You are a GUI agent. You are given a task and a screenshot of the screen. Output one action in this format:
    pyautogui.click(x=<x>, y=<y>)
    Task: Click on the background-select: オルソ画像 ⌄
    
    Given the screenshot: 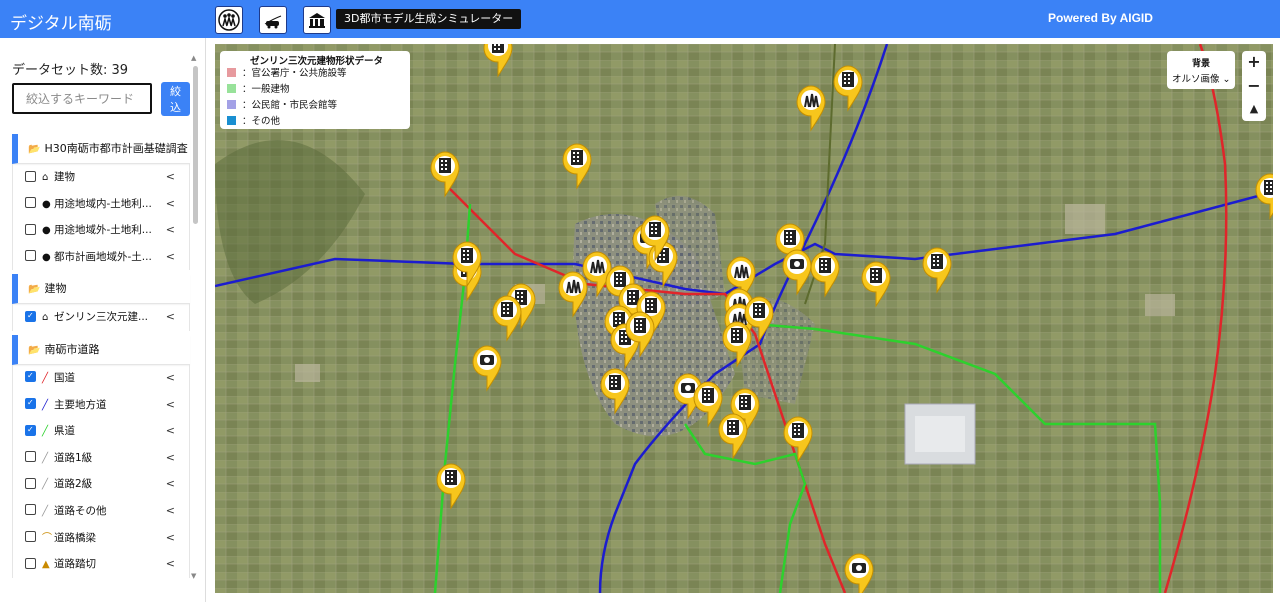 What is the action you would take?
    pyautogui.click(x=1201, y=78)
    